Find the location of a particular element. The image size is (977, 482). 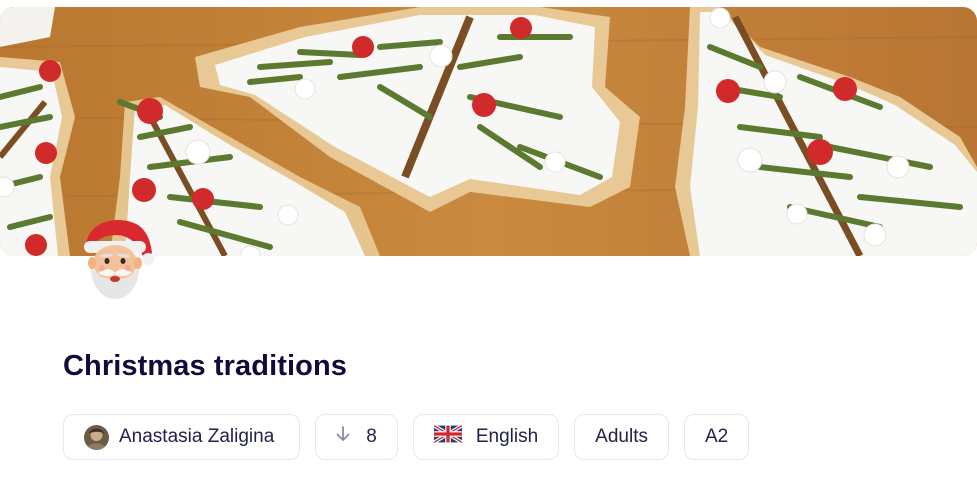

downloads-count: 8 is located at coordinates (371, 436).